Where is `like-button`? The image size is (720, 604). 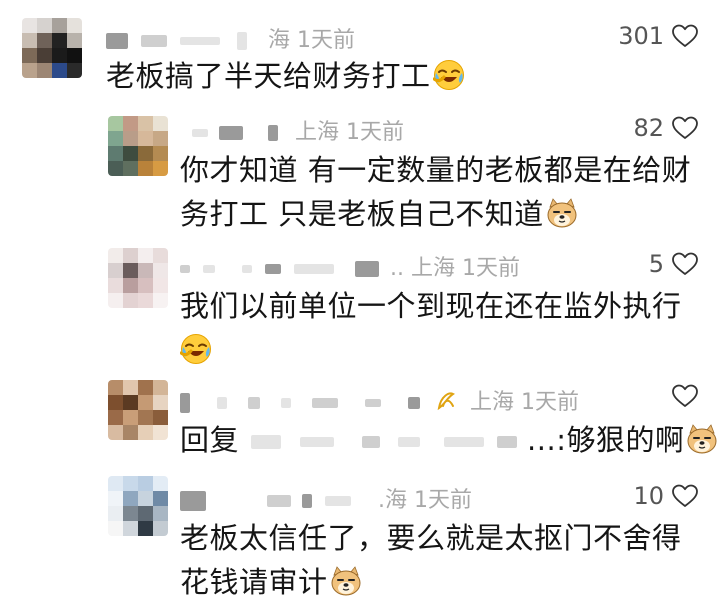 like-button is located at coordinates (681, 396).